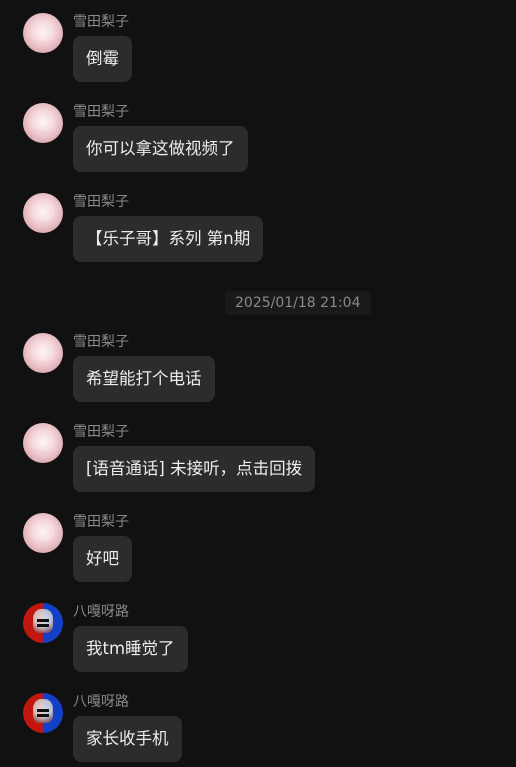 The height and width of the screenshot is (767, 516). I want to click on message-bubble: 希望能打个电话, so click(144, 379).